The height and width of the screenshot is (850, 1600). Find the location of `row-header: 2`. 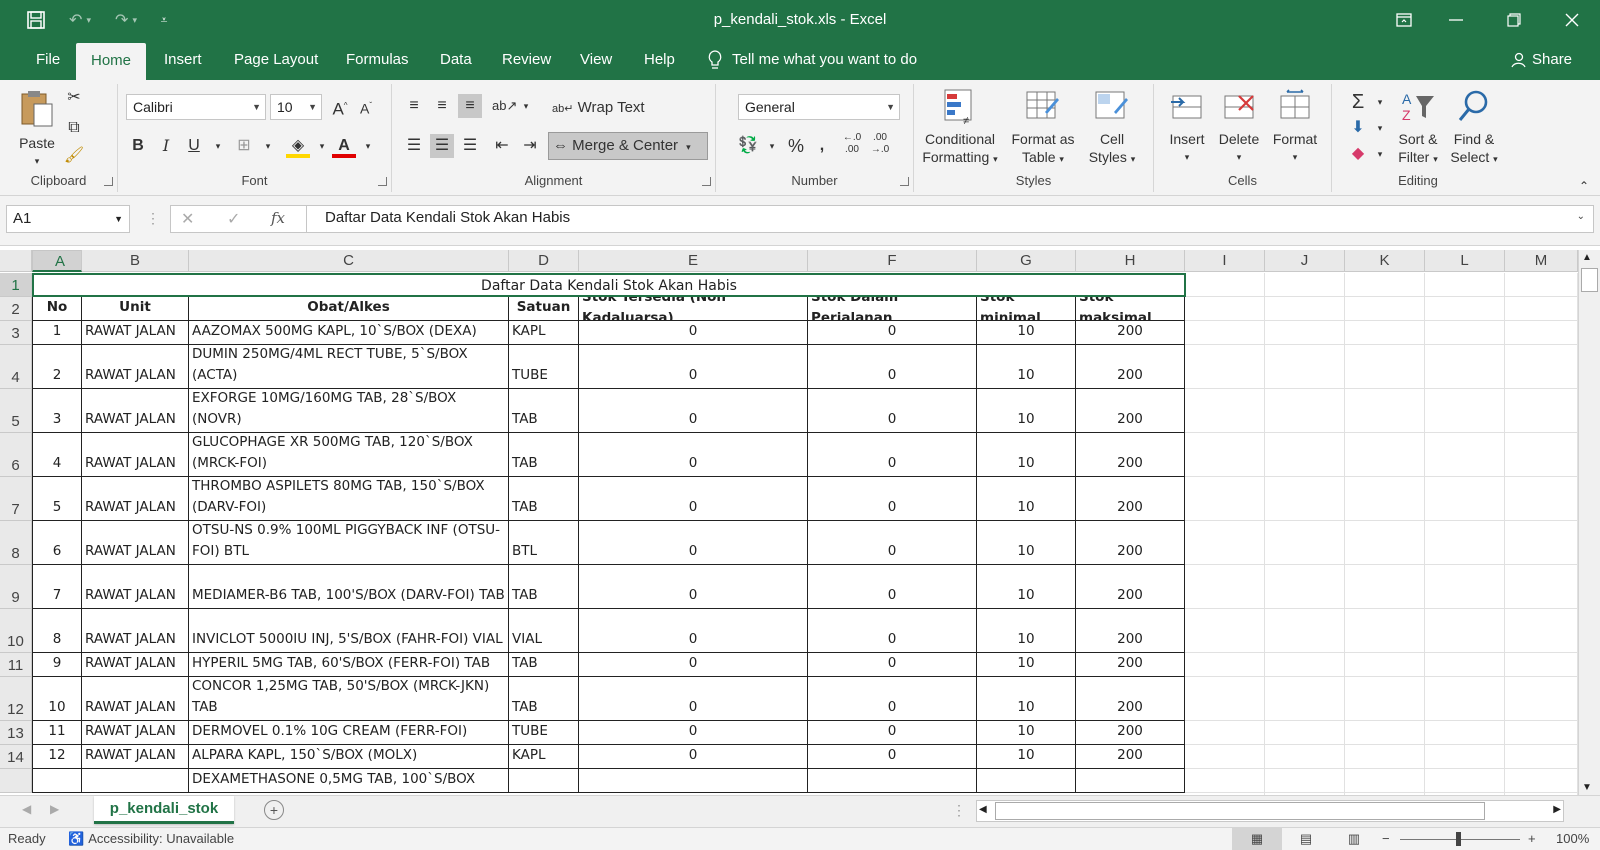

row-header: 2 is located at coordinates (16, 309).